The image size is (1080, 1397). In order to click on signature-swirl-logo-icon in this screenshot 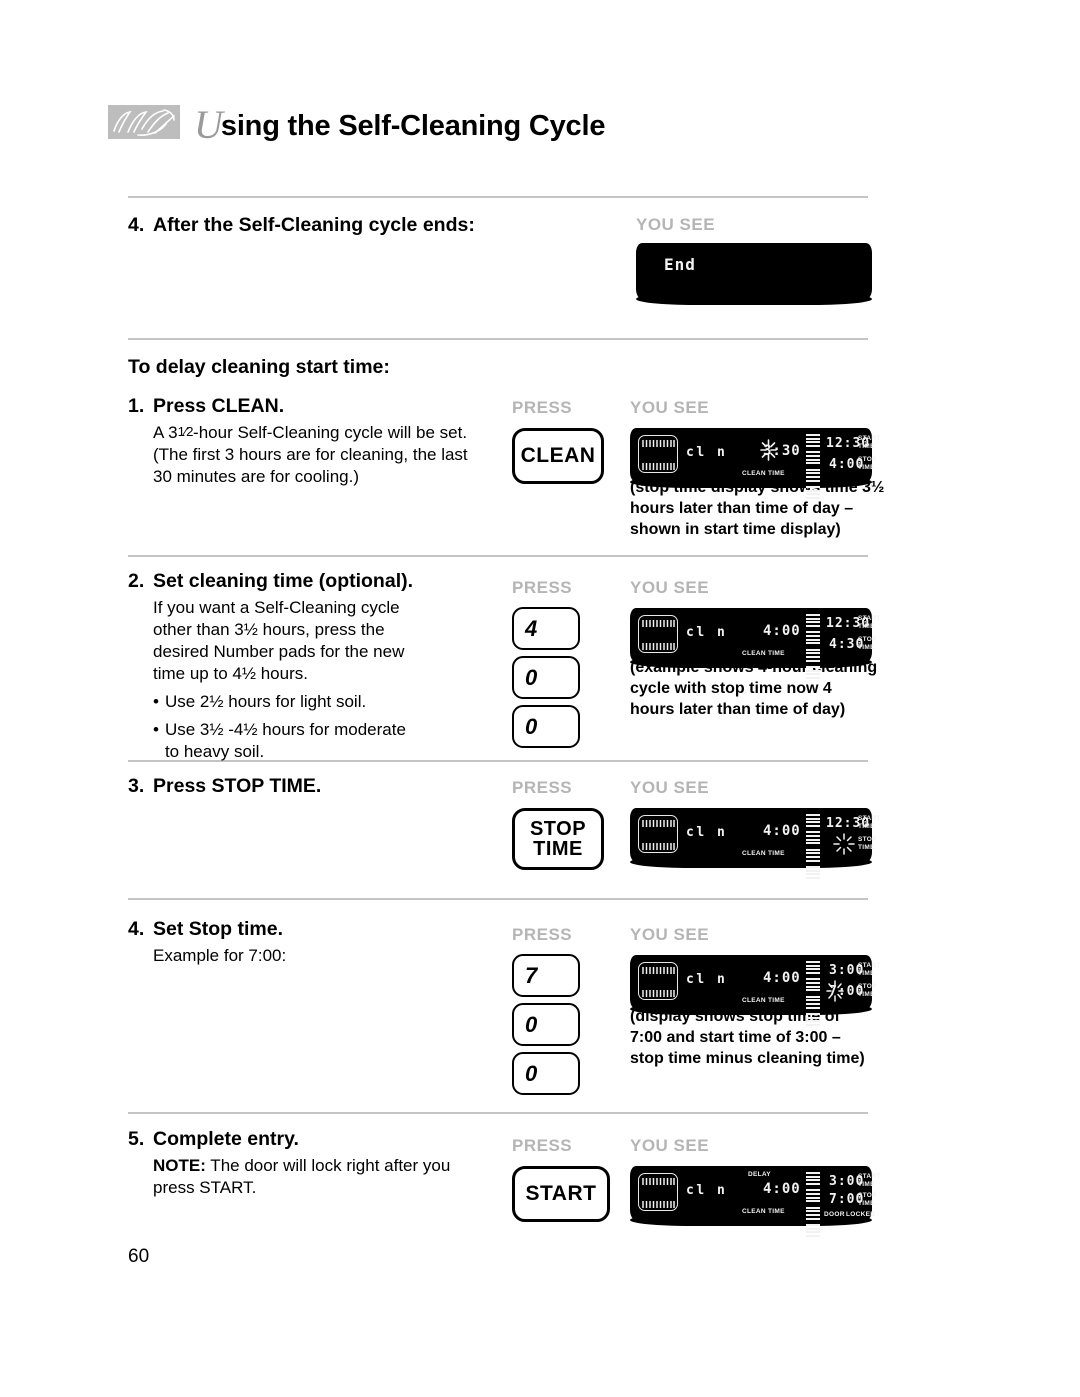, I will do `click(144, 121)`.